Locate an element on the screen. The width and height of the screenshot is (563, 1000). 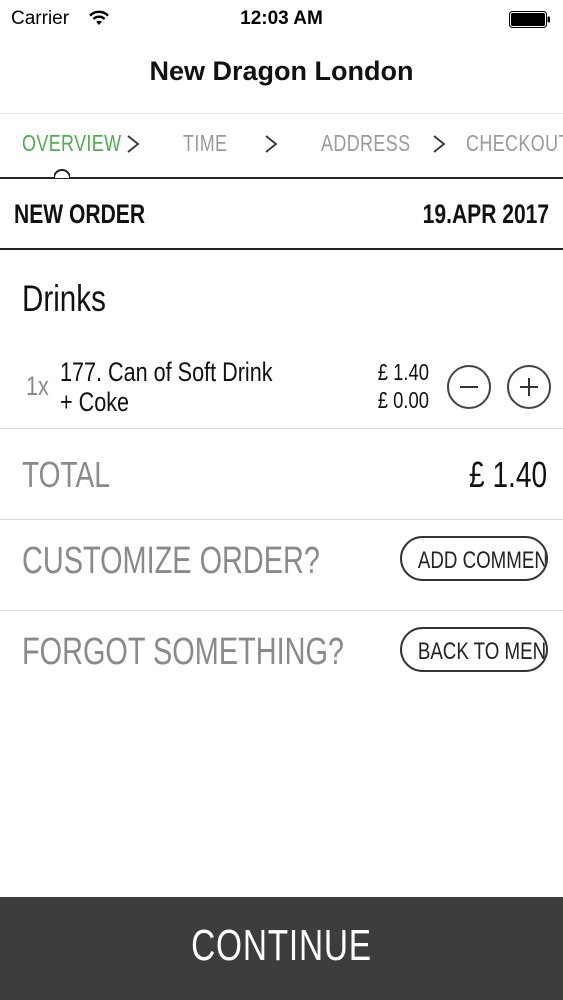
step-overview: OVERVIEW is located at coordinates (71, 143).